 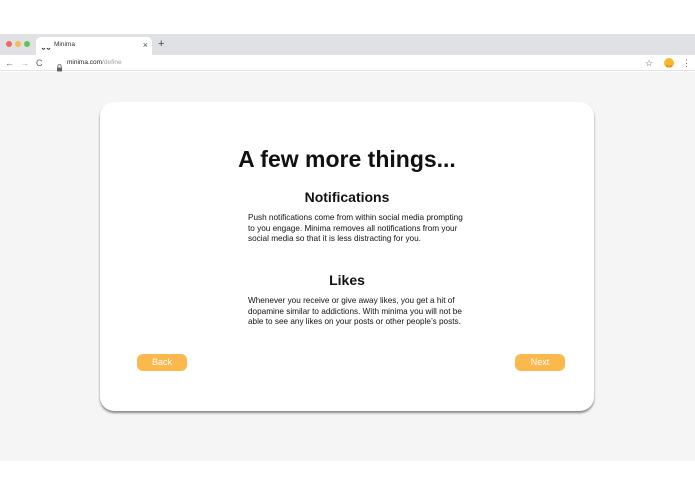 What do you see at coordinates (9, 44) in the screenshot?
I see `window-close-icon` at bounding box center [9, 44].